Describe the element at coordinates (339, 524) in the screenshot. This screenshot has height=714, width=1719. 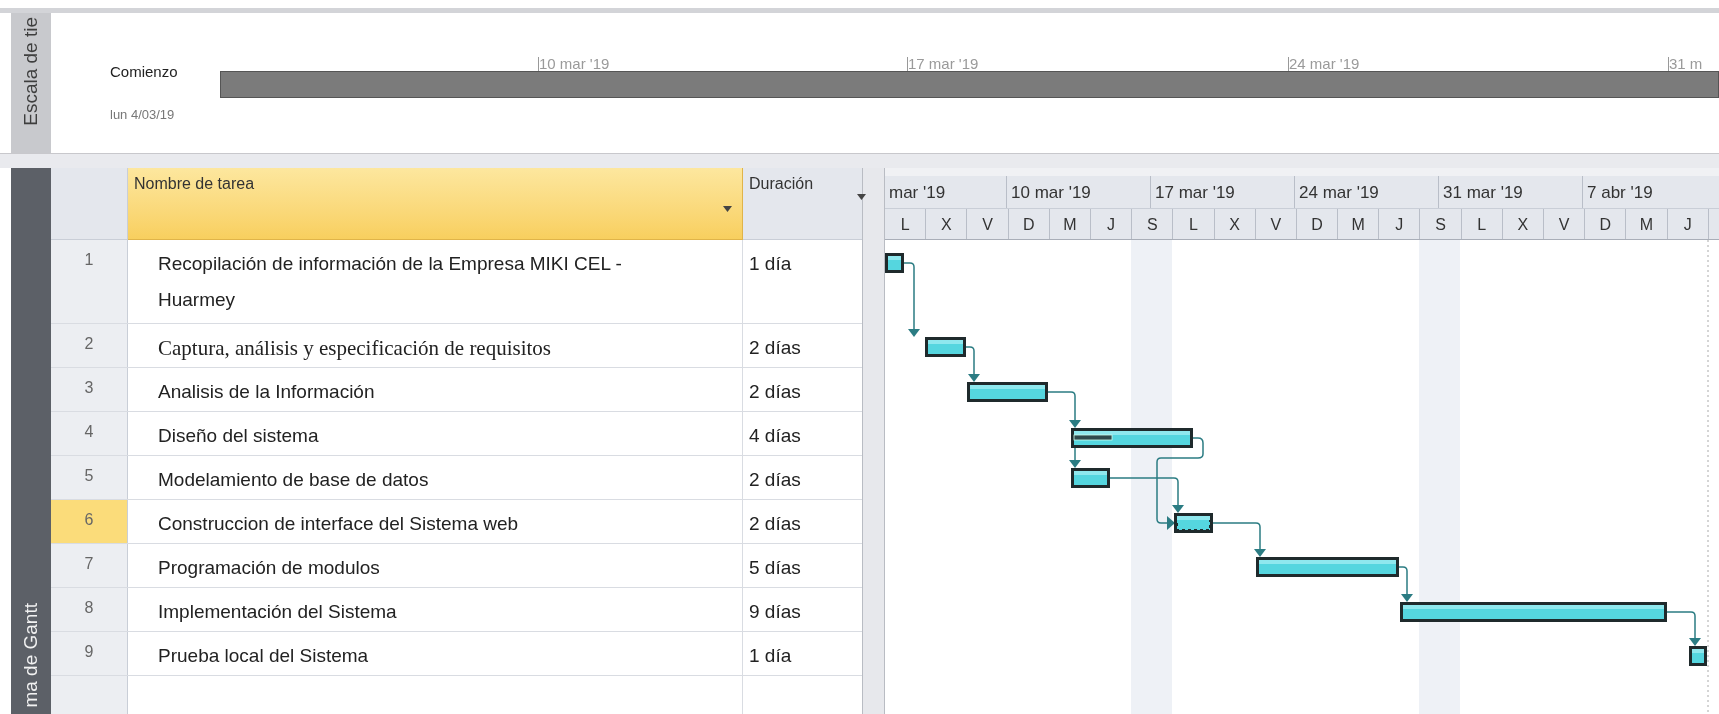
I see `task-name: Construccion de interface del Sistema web` at that location.